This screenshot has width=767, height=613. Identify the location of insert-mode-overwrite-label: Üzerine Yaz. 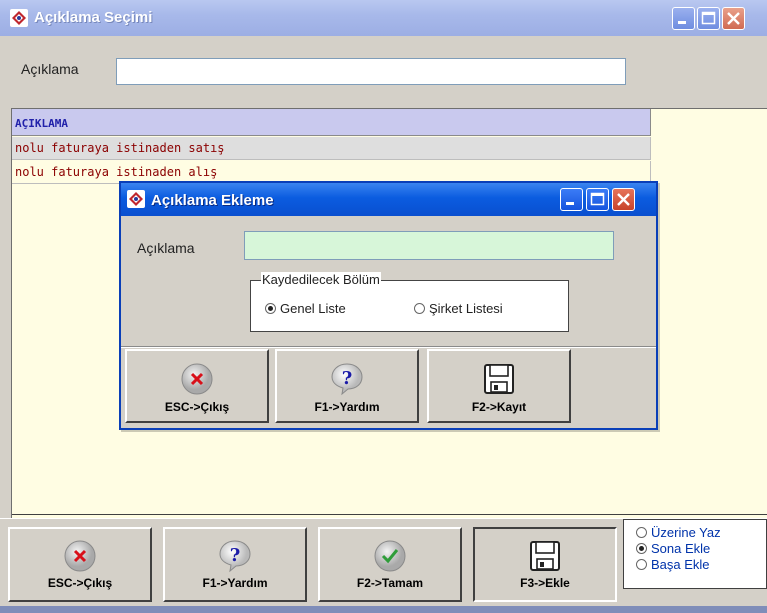
(686, 532).